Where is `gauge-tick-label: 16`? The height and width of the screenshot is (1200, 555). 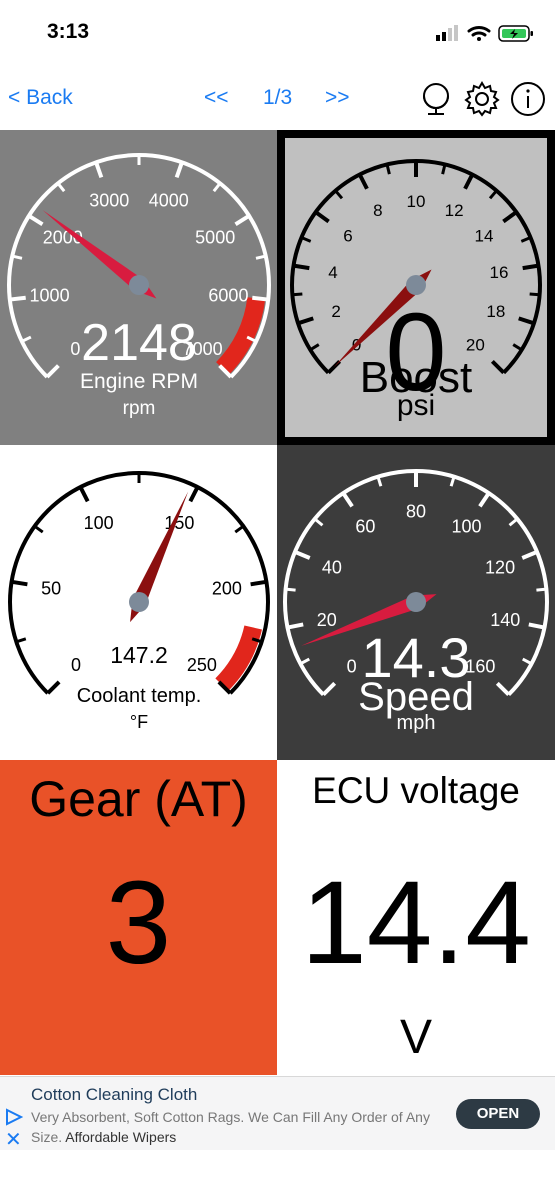
gauge-tick-label: 16 is located at coordinates (499, 272).